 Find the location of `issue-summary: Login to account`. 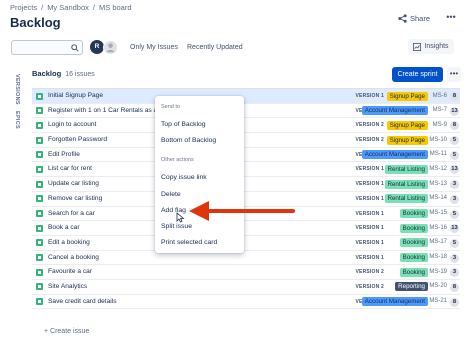

issue-summary: Login to account is located at coordinates (72, 125).